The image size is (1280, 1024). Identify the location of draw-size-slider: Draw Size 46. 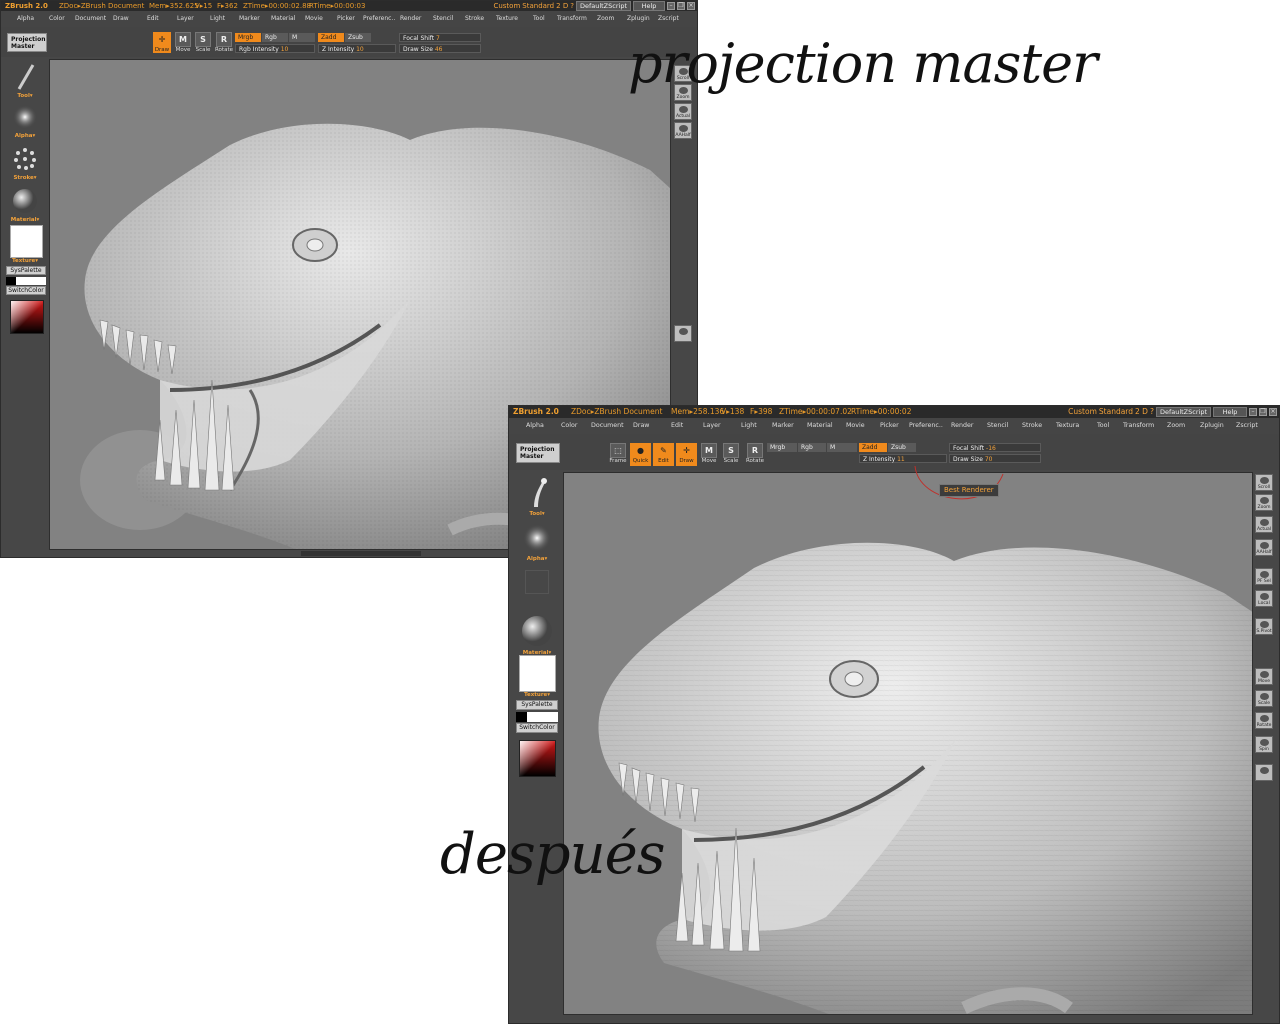
(440, 48).